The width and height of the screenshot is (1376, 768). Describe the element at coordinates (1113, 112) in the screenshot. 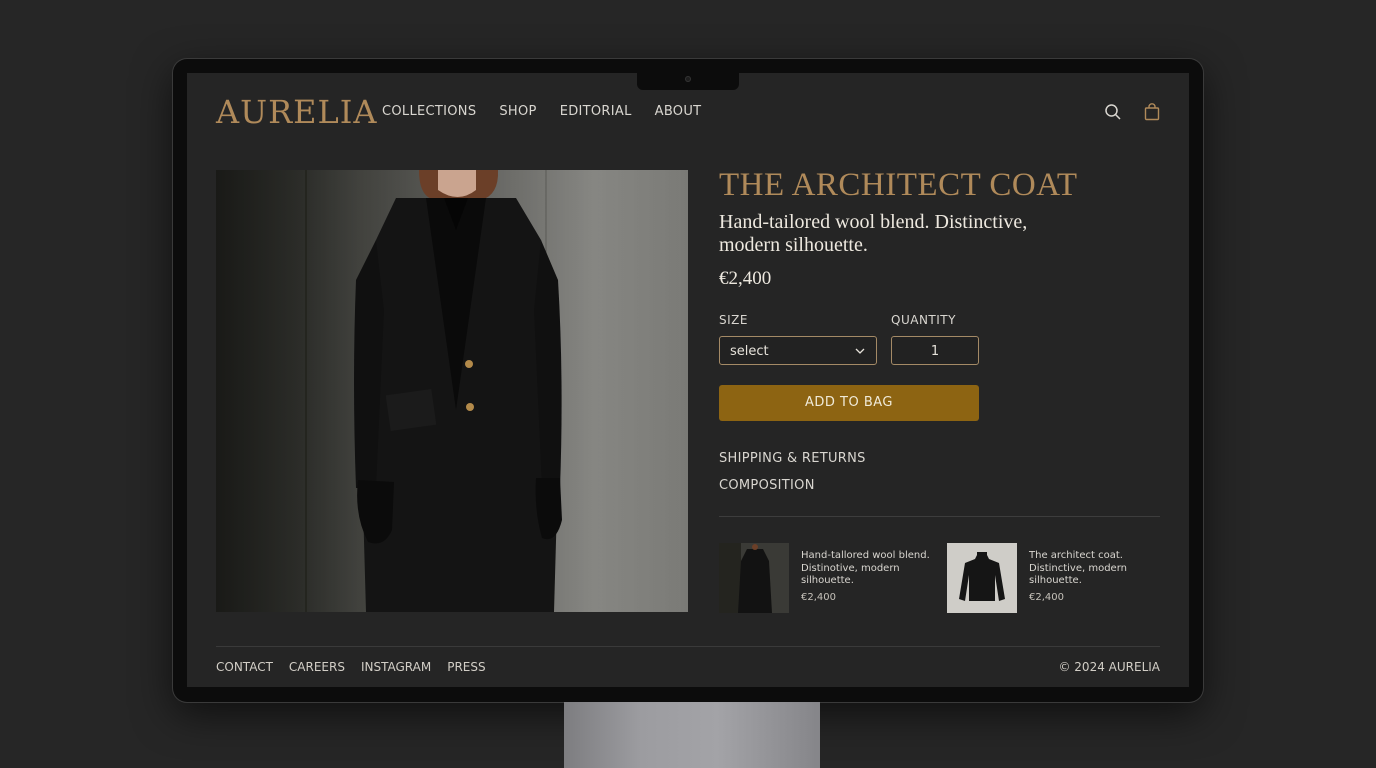

I see `search-icon` at that location.